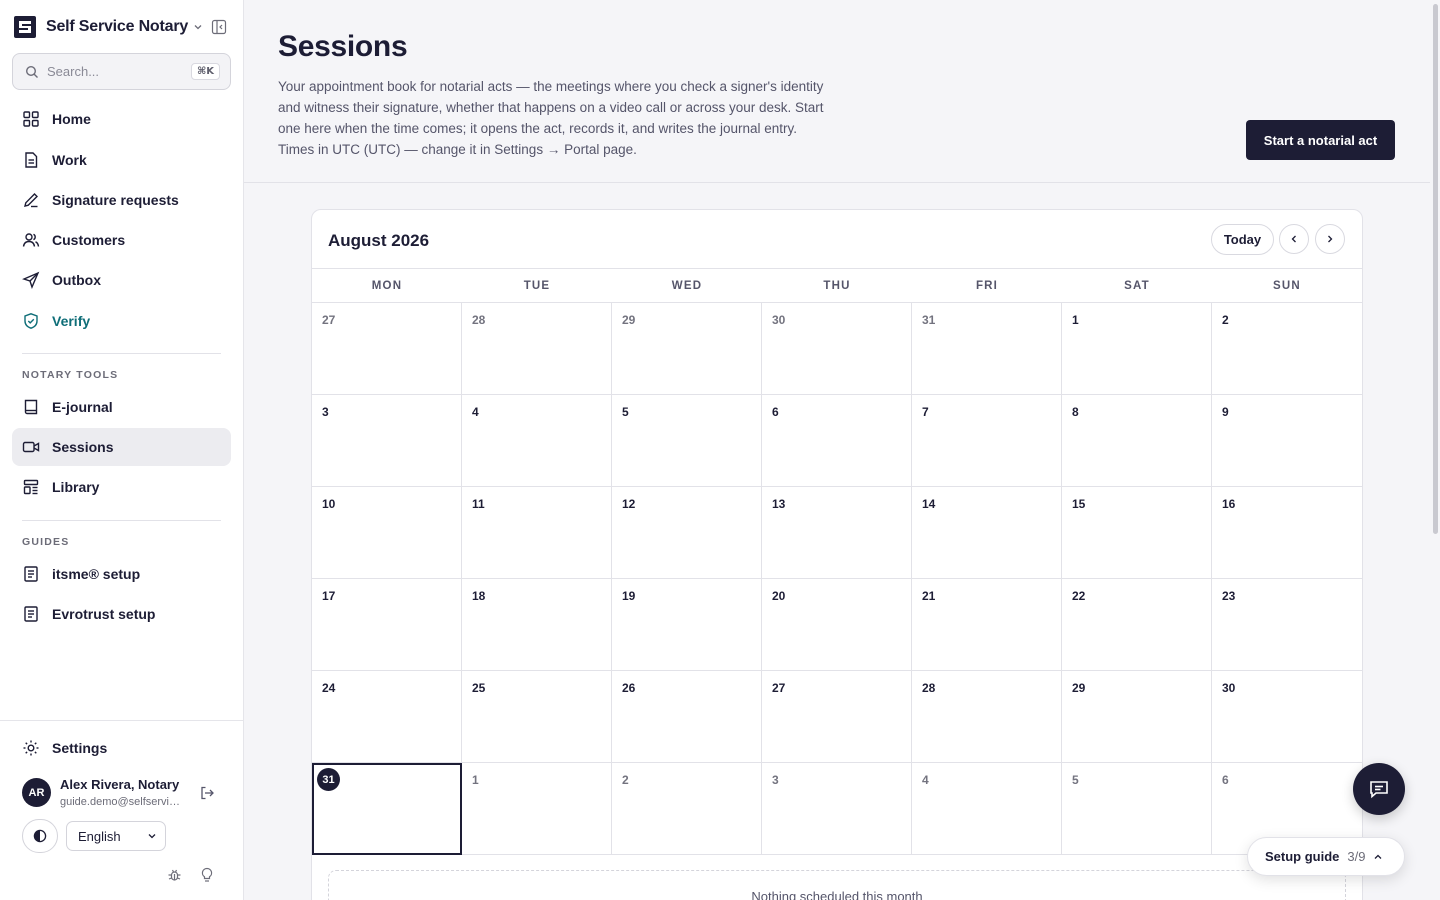  I want to click on calendar-day: 26, so click(687, 717).